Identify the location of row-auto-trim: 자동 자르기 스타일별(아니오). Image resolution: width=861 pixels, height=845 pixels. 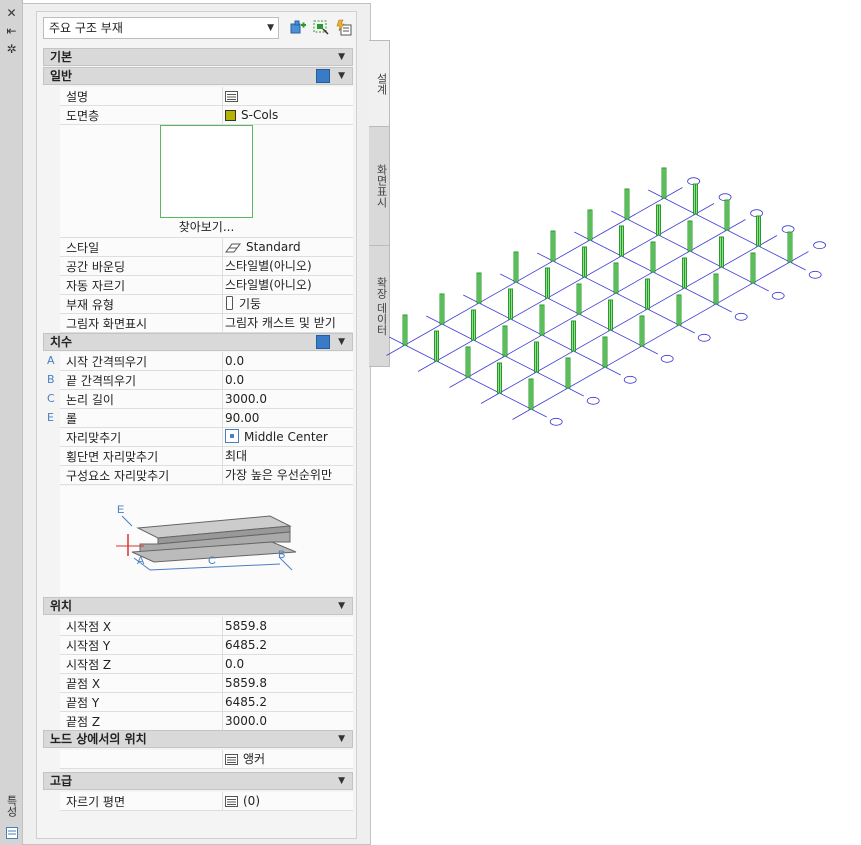
(206, 285).